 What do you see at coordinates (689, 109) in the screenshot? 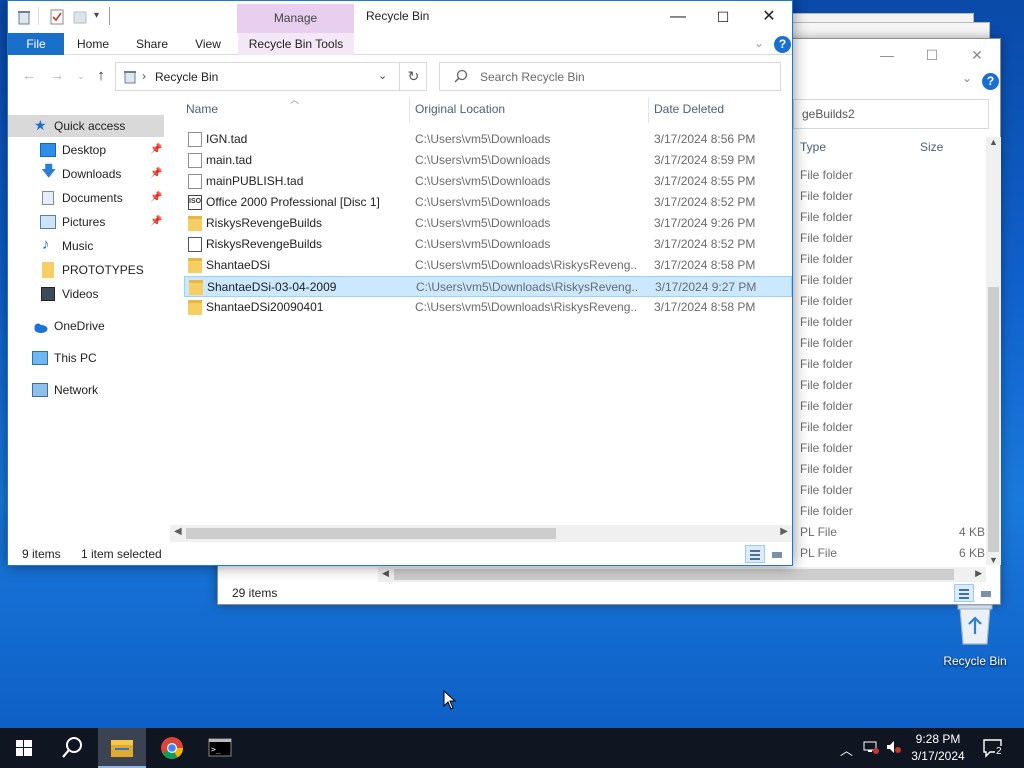
I see `column-header-date-deleted: Date Deleted` at bounding box center [689, 109].